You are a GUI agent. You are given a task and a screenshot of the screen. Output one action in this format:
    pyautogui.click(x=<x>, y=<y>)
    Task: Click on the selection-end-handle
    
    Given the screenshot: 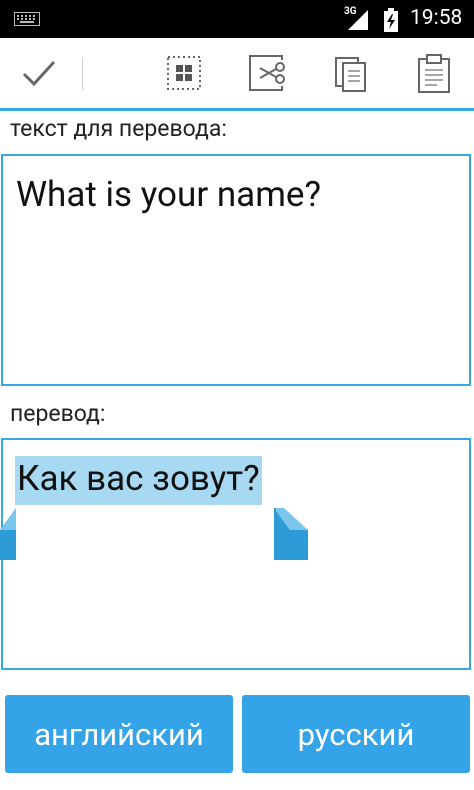 What is the action you would take?
    pyautogui.click(x=291, y=536)
    